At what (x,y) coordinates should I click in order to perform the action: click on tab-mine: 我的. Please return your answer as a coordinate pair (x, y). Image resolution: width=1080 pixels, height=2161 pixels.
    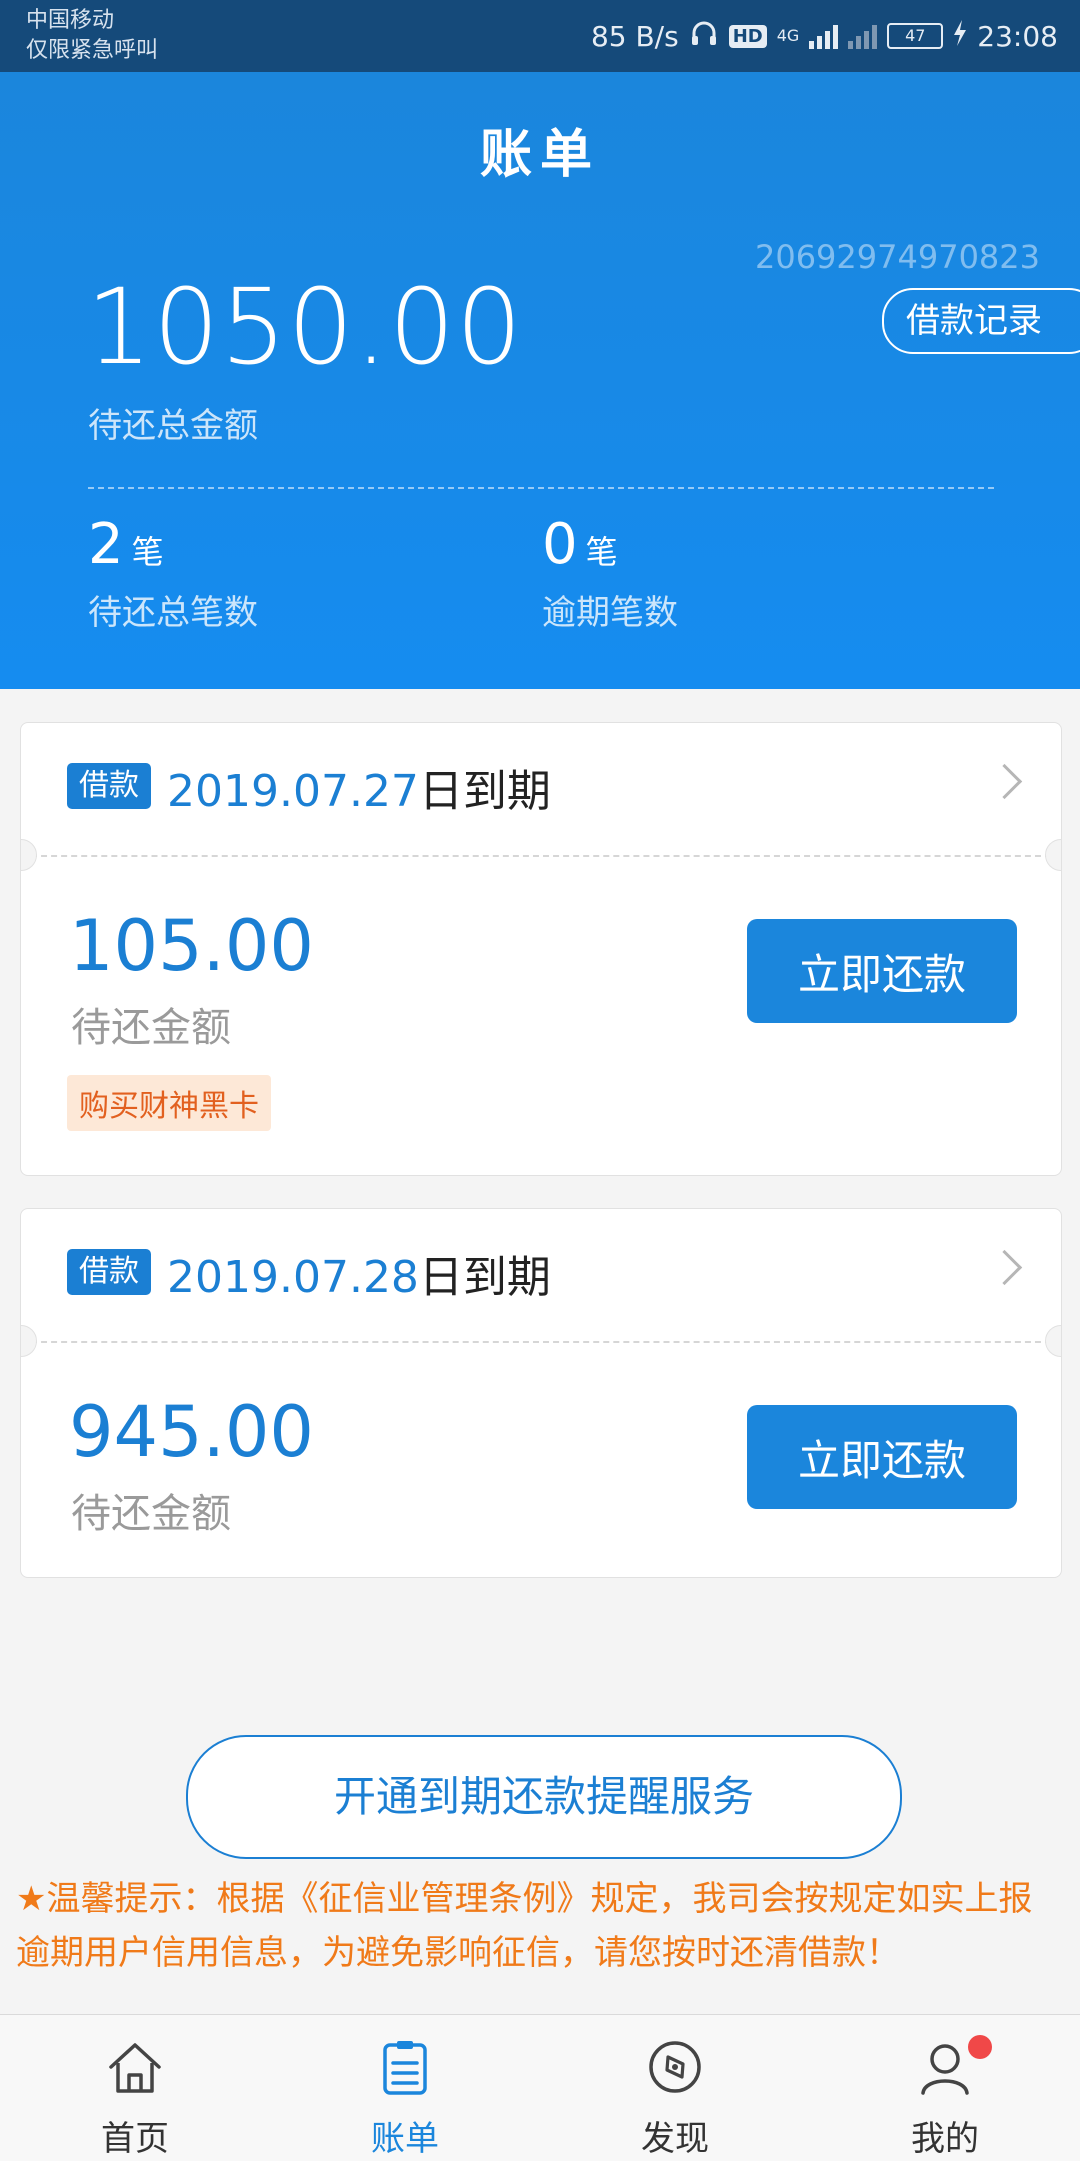
    Looking at the image, I should click on (945, 2088).